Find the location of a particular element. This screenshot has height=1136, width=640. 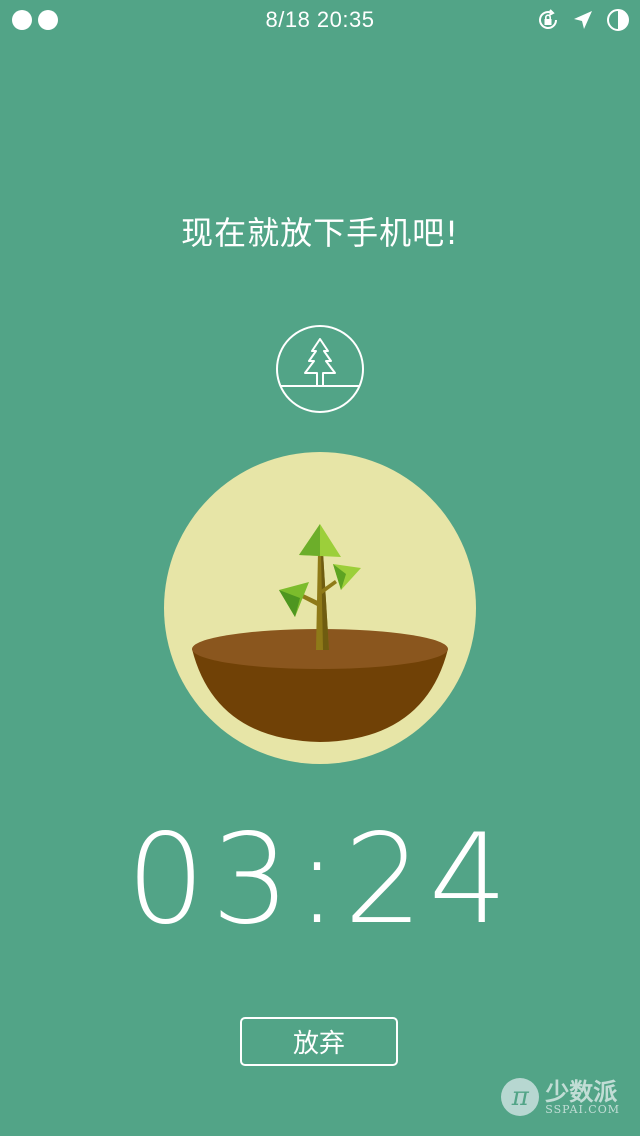

watermark-text: 少数派 SSPAI.COM is located at coordinates (582, 1097).